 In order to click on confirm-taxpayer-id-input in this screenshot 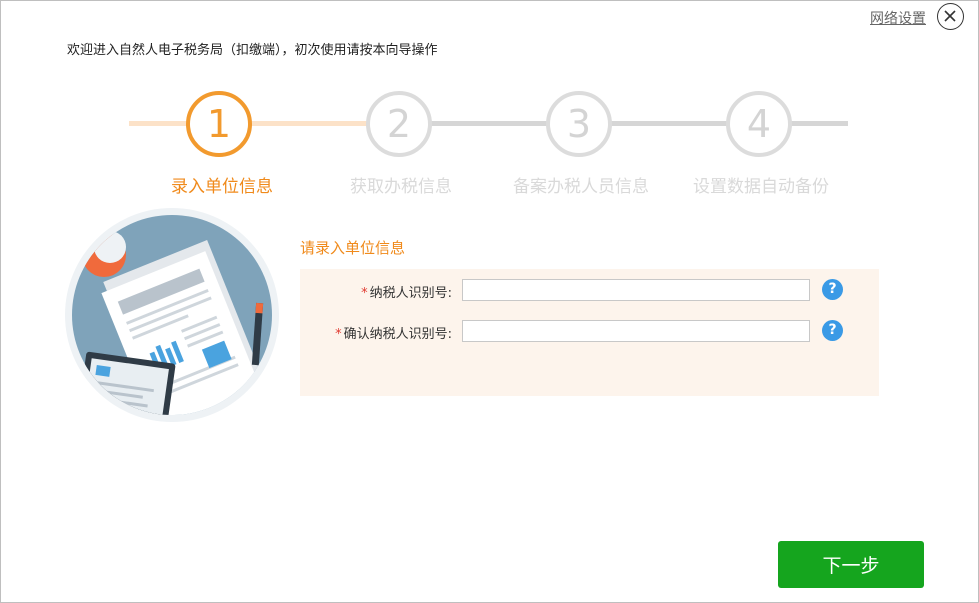, I will do `click(636, 331)`.